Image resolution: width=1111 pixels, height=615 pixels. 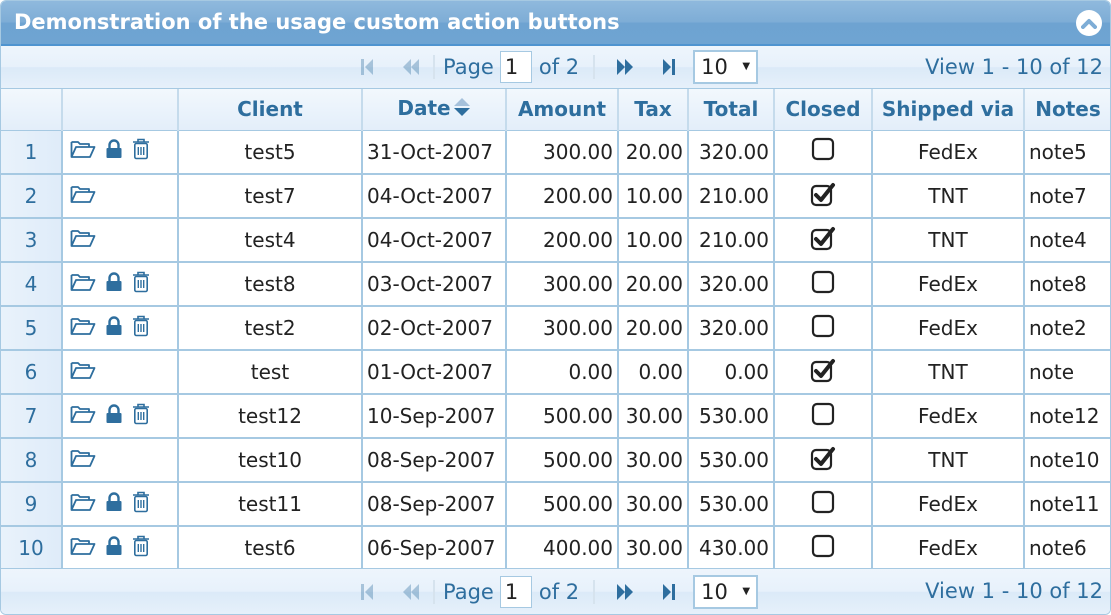 I want to click on header-notes: Notes, so click(x=1067, y=110).